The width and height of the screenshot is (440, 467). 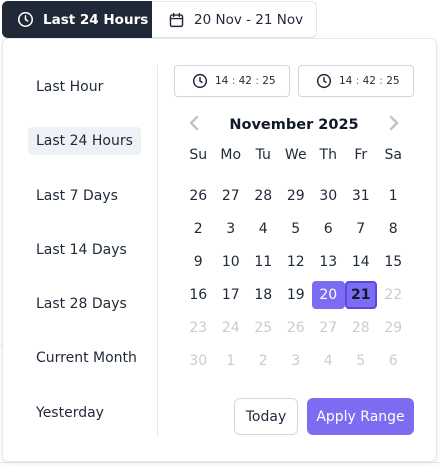 I want to click on today-button: Today, so click(x=266, y=416).